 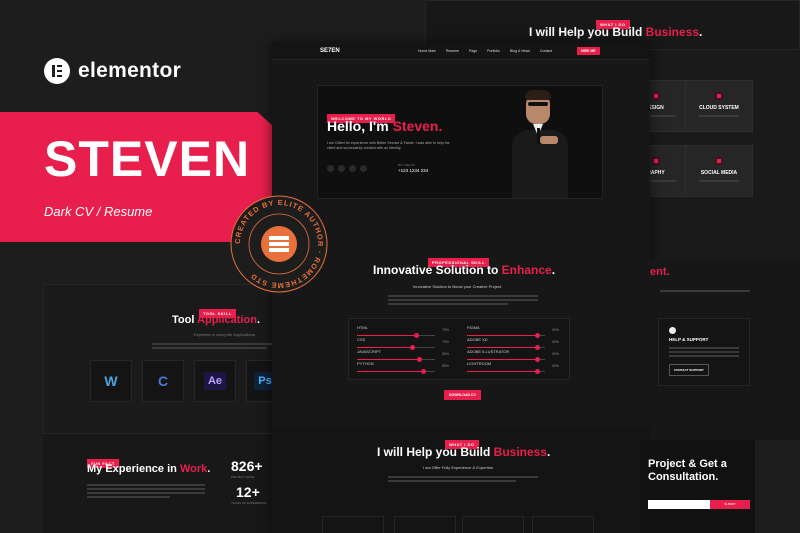 I want to click on skill-name: FIGMA, so click(x=473, y=327).